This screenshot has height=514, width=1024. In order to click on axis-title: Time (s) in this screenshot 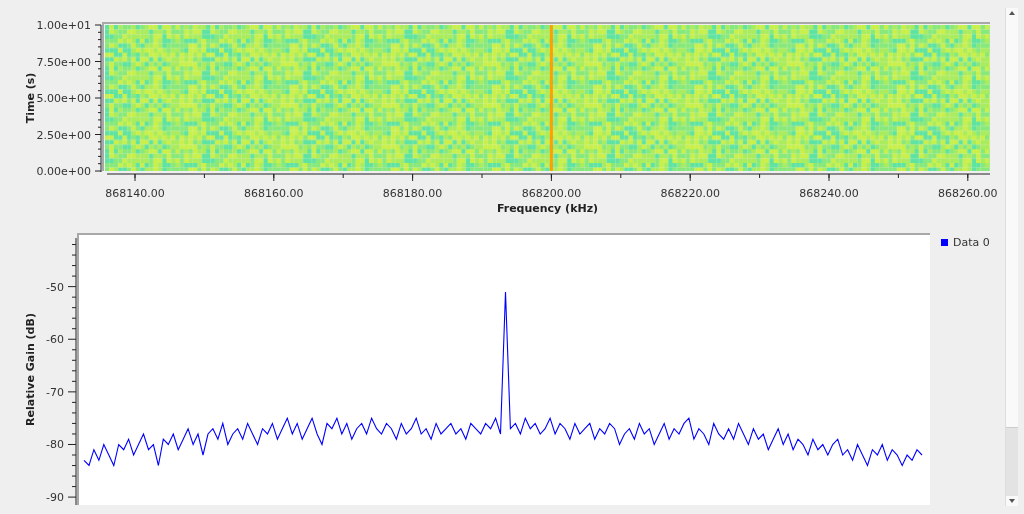, I will do `click(30, 98)`.